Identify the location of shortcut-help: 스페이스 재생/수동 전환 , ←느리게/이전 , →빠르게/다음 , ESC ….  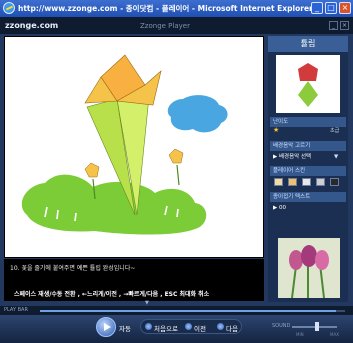
(112, 294).